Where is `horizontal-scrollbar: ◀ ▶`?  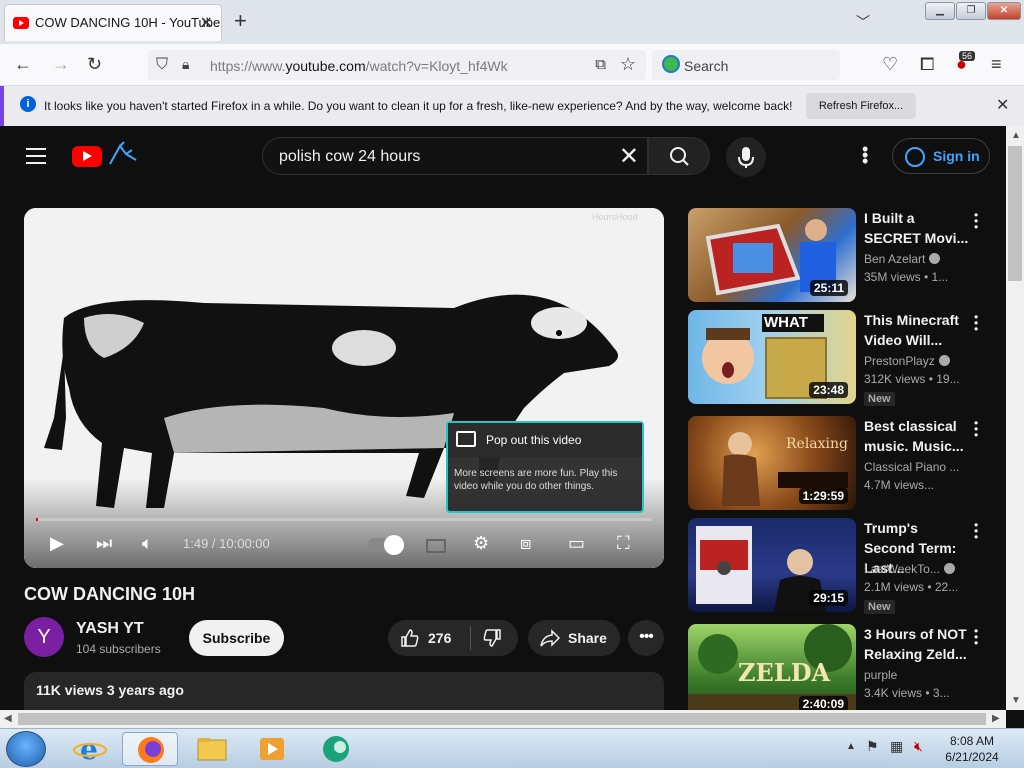
horizontal-scrollbar: ◀ ▶ is located at coordinates (503, 719).